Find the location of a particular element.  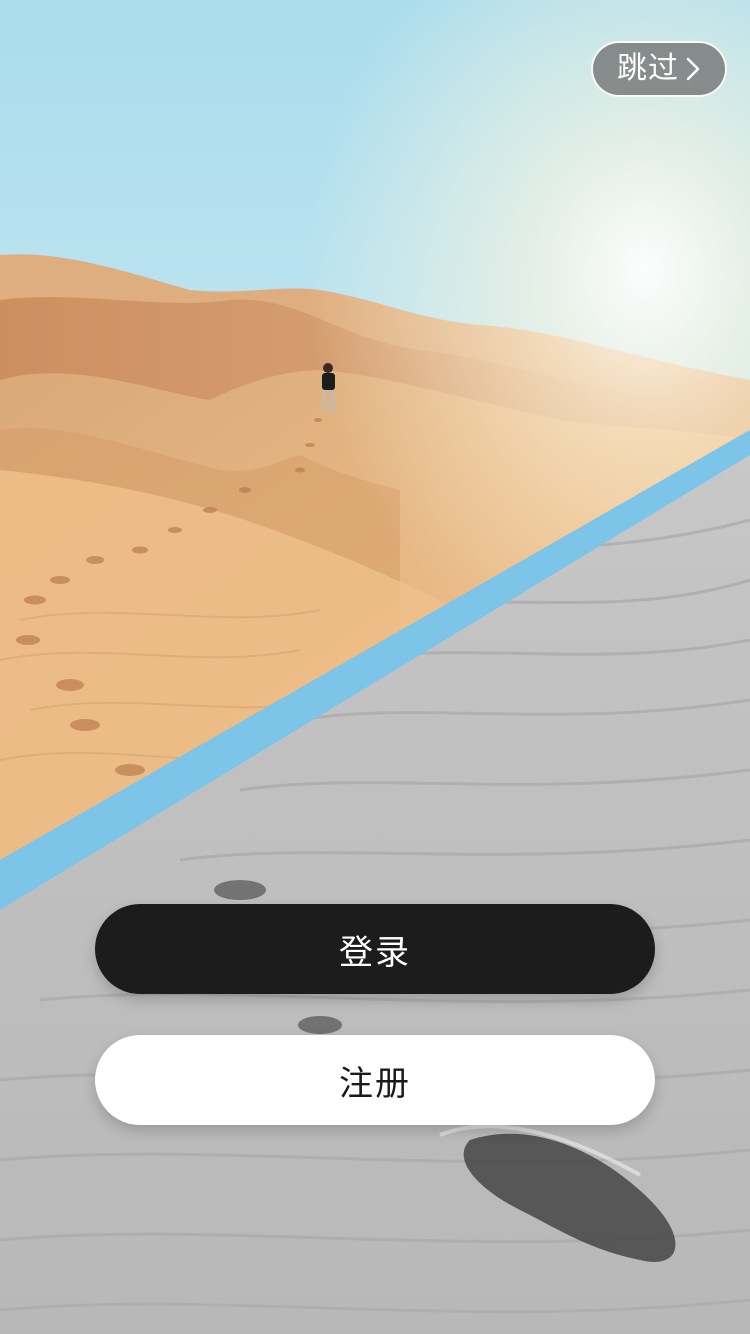

login-button: 登录 is located at coordinates (375, 949).